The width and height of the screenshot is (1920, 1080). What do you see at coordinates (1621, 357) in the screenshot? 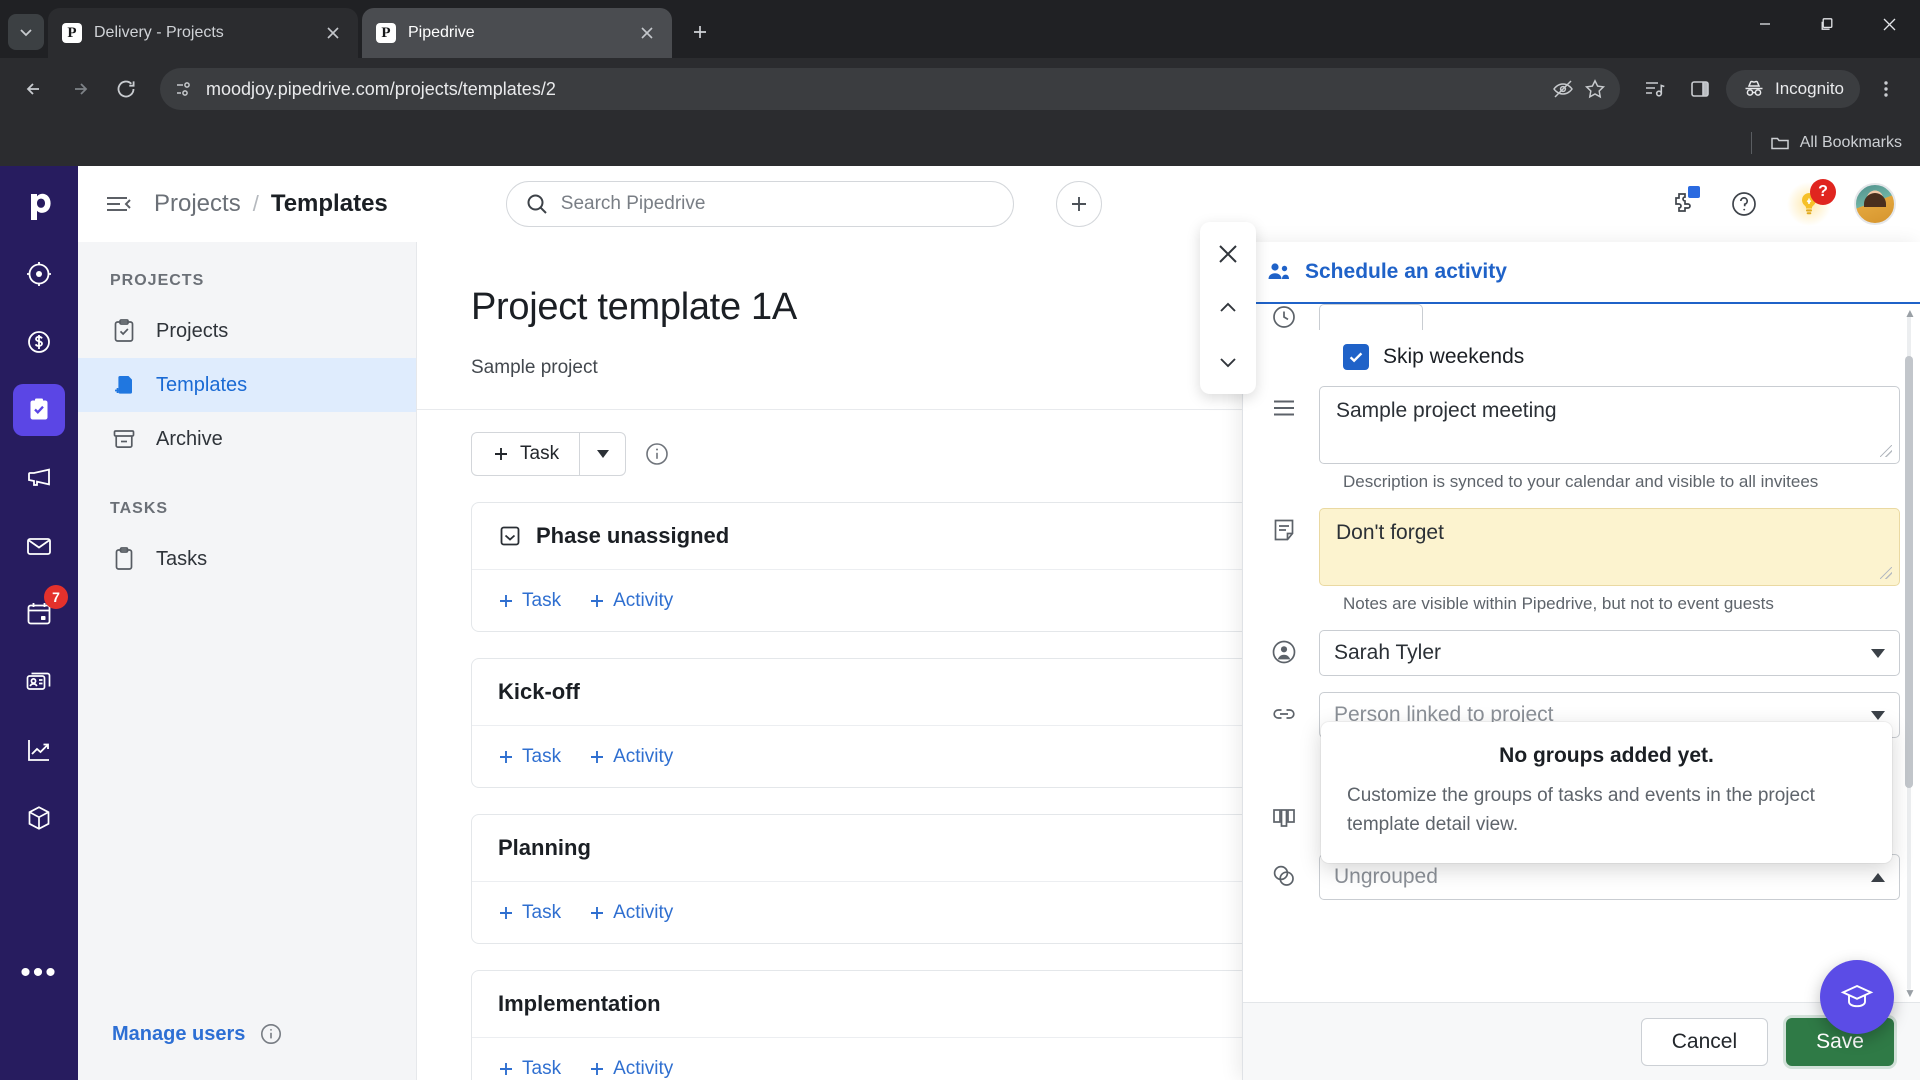
I see `skip-weekends-row: Skip weekends` at bounding box center [1621, 357].